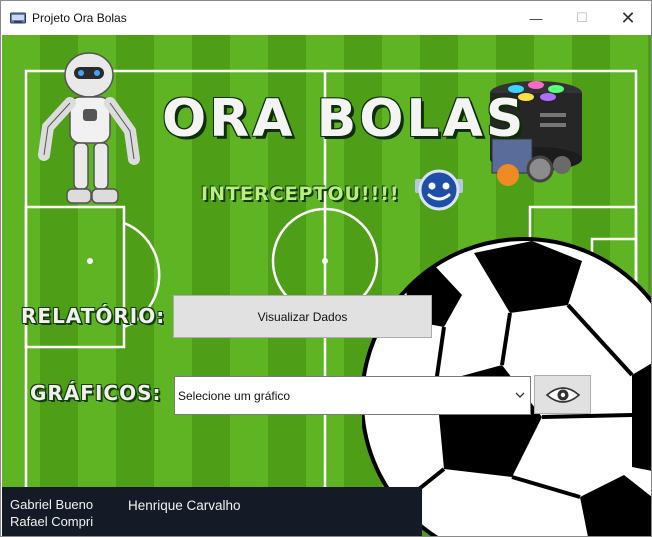 The width and height of the screenshot is (652, 537). Describe the element at coordinates (582, 18) in the screenshot. I see `maximize-button: ☐` at that location.